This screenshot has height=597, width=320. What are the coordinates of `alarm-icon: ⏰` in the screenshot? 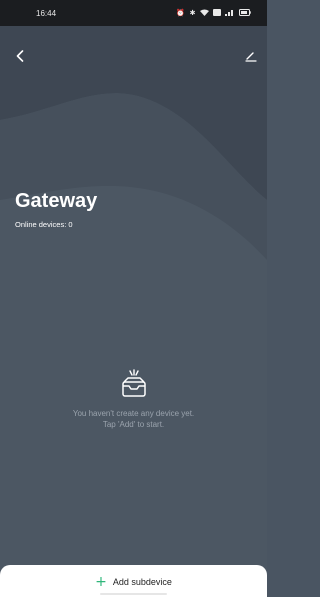 It's located at (181, 13).